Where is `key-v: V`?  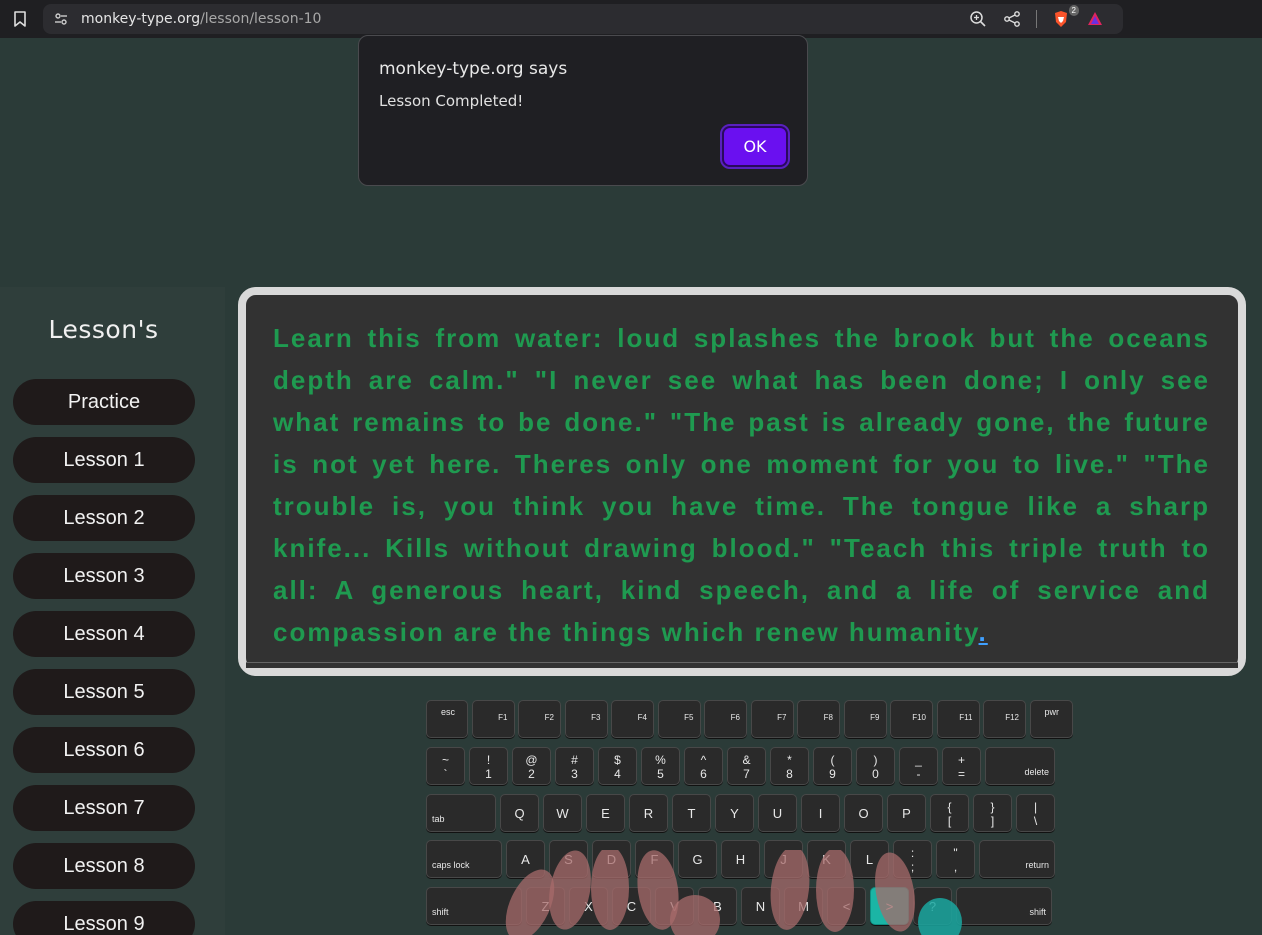 key-v: V is located at coordinates (674, 906).